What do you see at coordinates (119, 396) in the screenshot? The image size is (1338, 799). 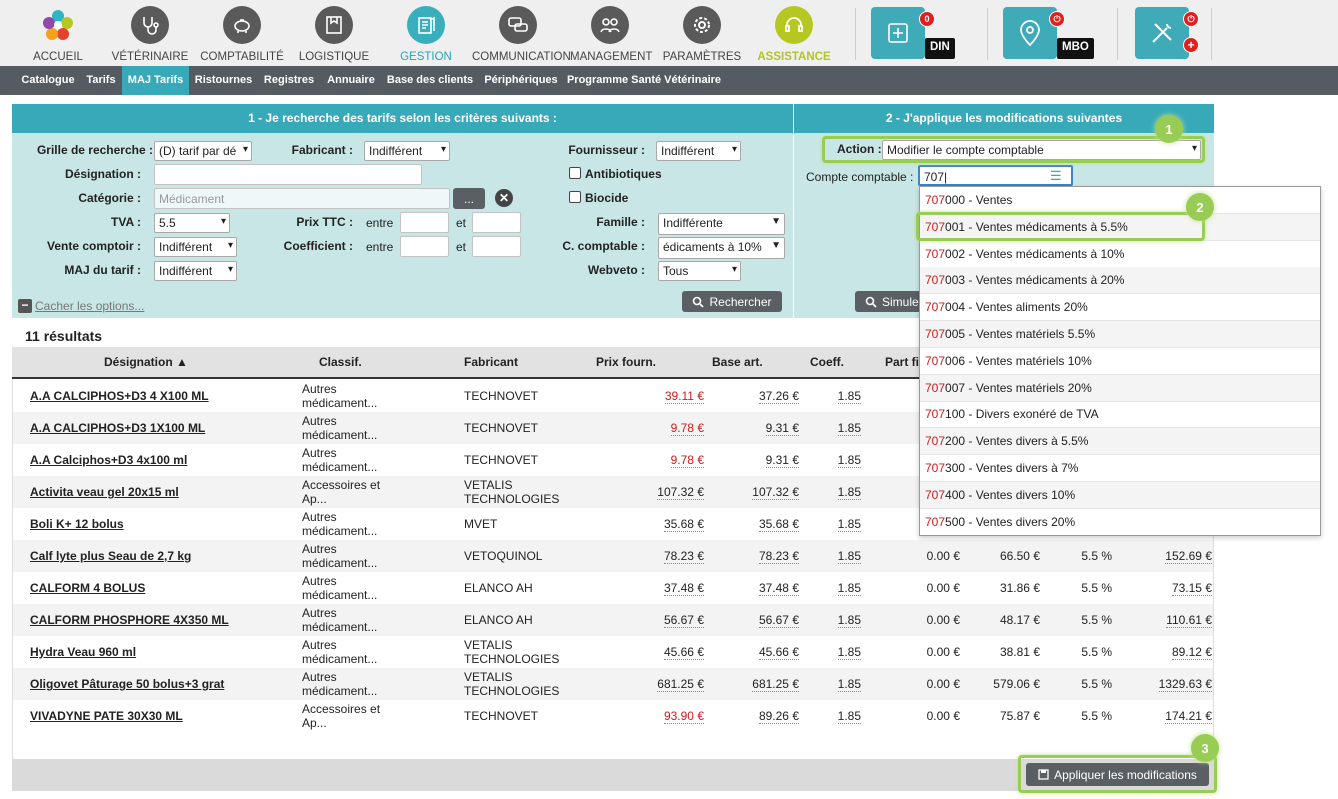 I see `product-name-link: A.A CALCIPHOS+D3 4 X100 ML` at bounding box center [119, 396].